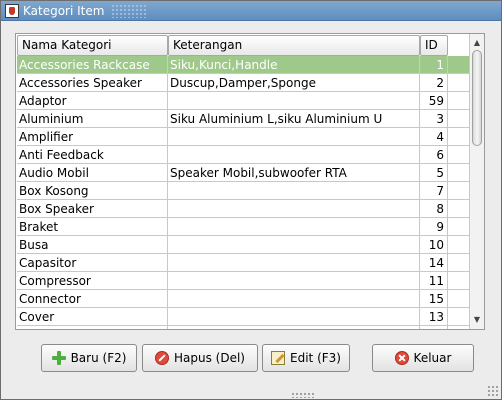  Describe the element at coordinates (477, 43) in the screenshot. I see `scroll-up-arrow-icon: ▲` at that location.